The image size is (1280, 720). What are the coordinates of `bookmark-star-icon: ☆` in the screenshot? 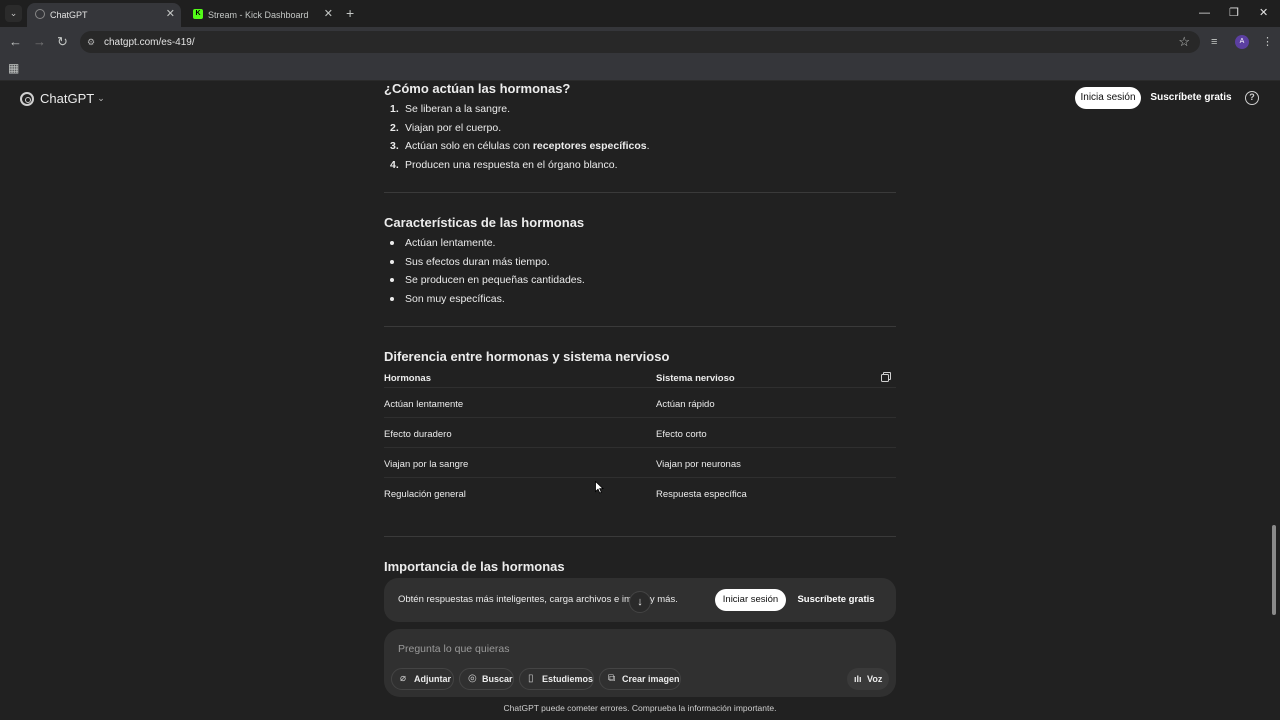 It's located at (1184, 42).